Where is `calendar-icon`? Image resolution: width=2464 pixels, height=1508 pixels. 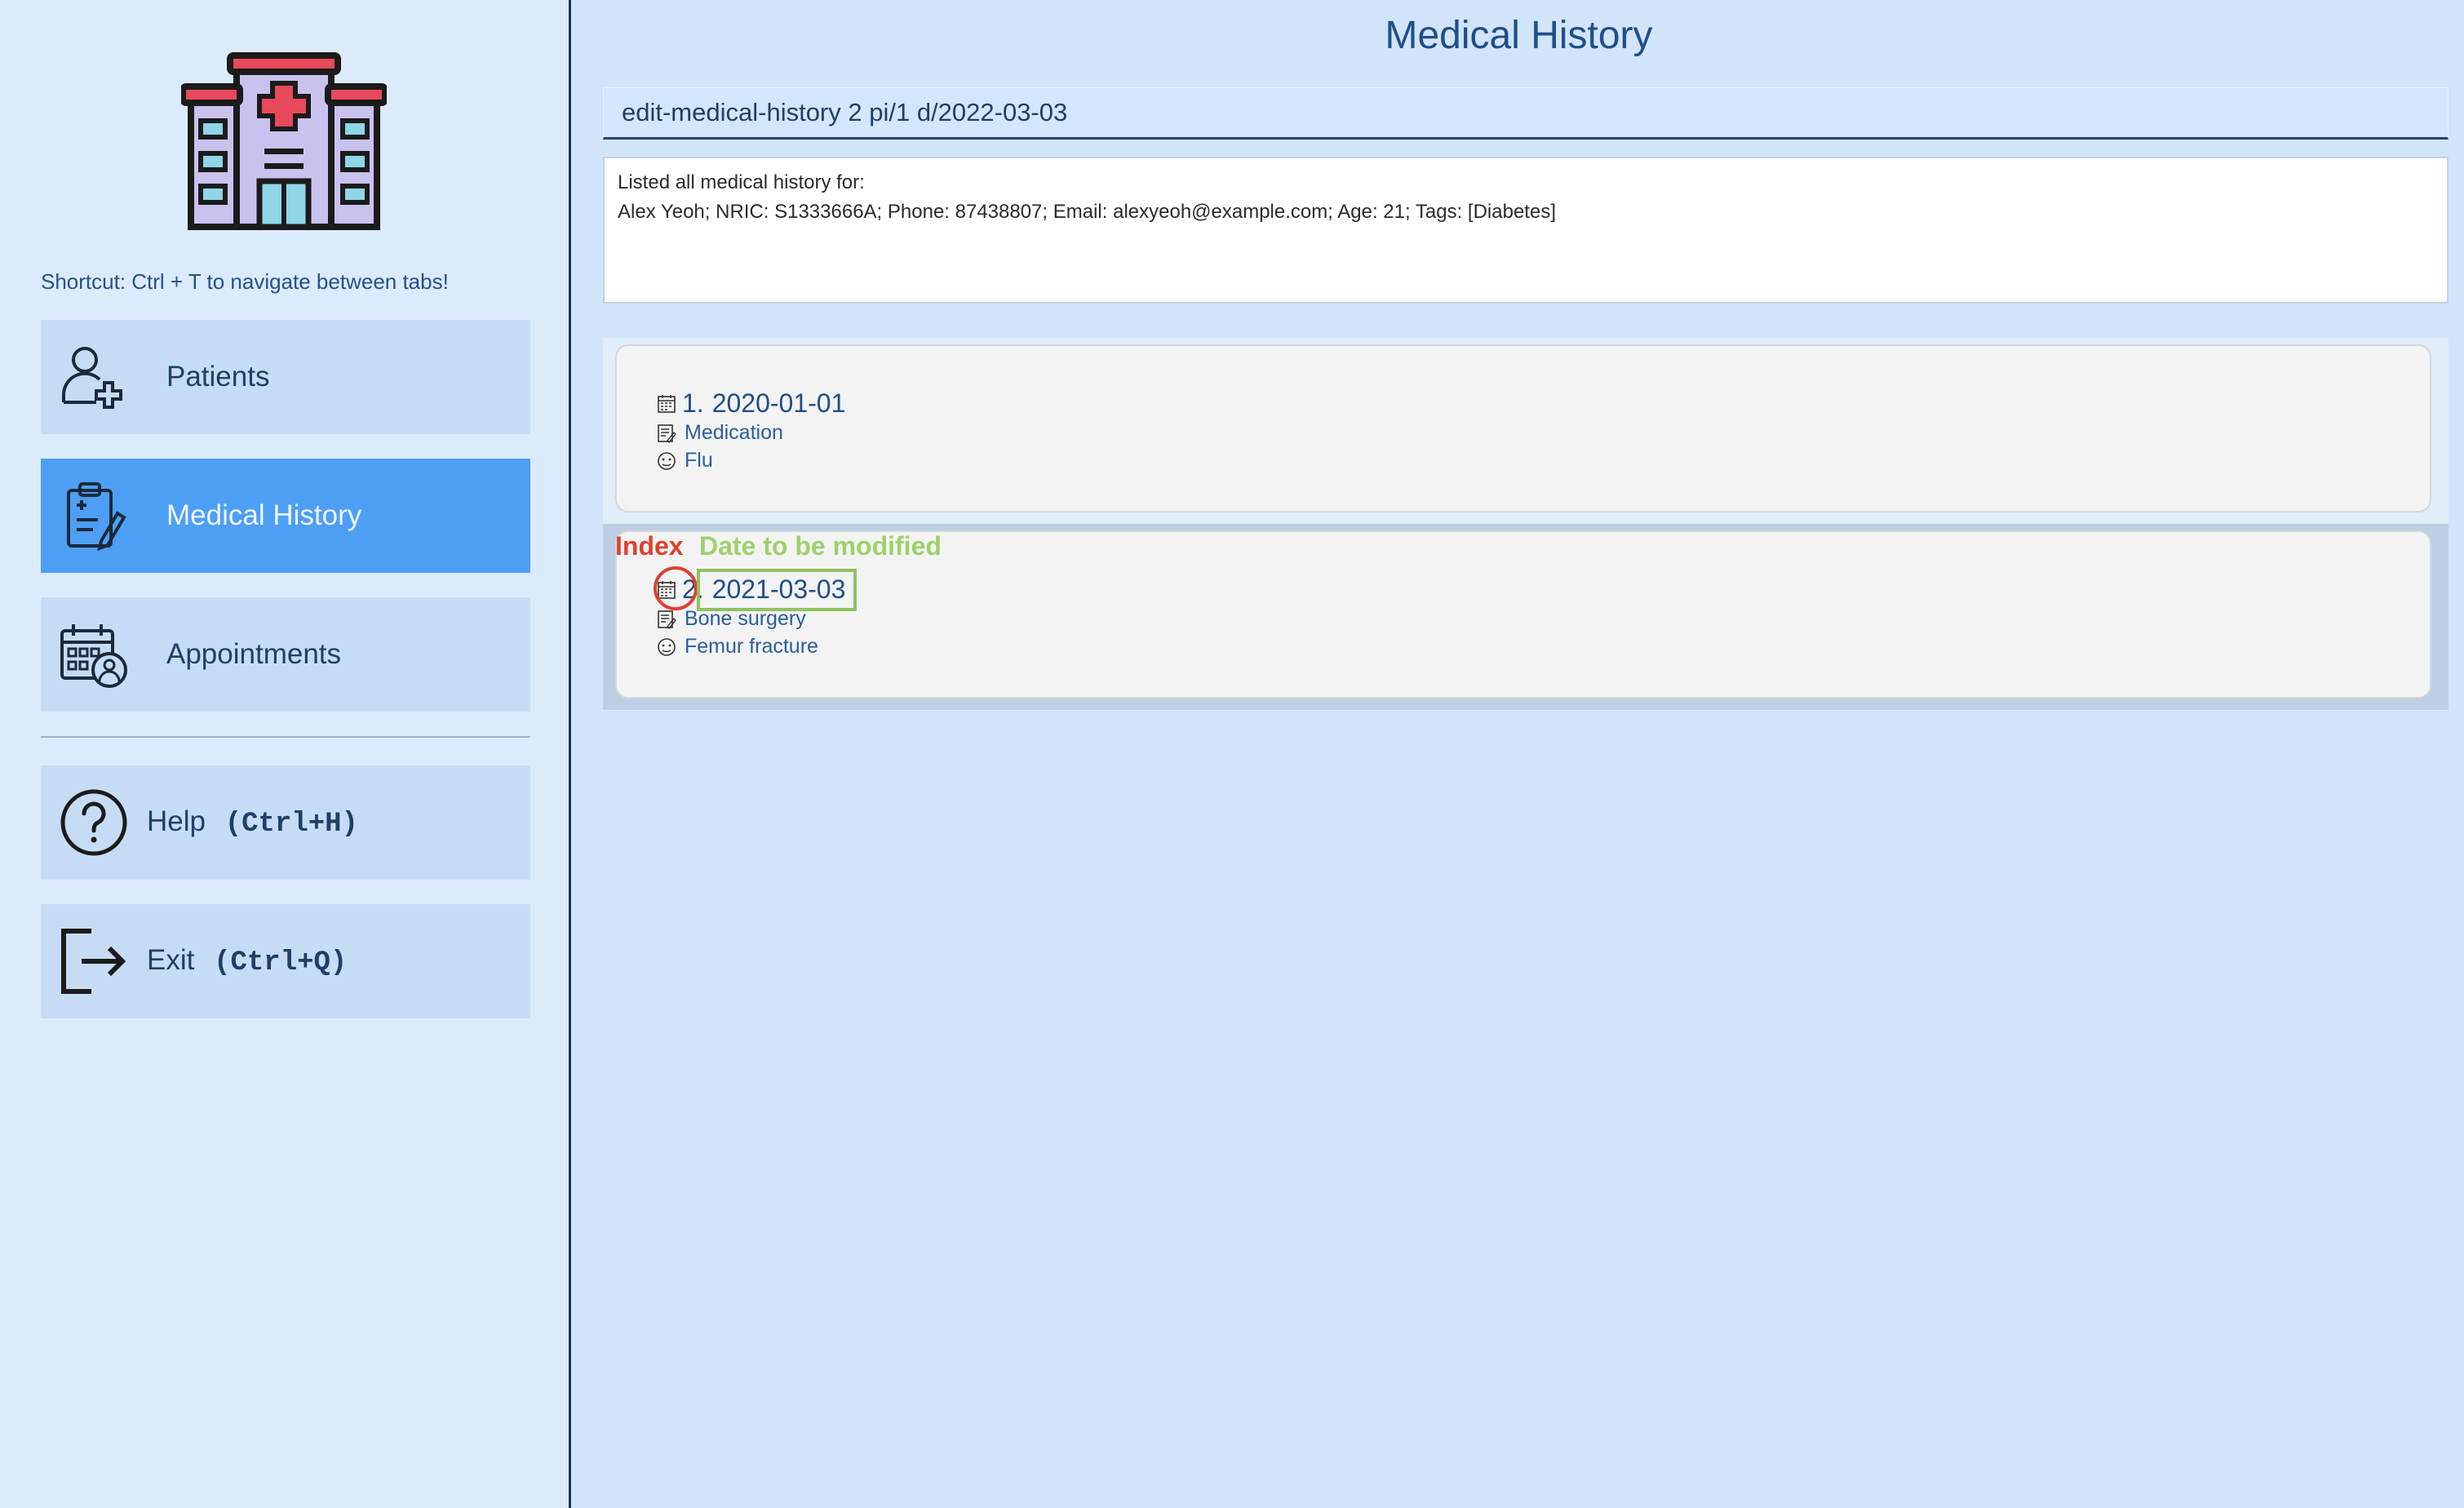
calendar-icon is located at coordinates (667, 403).